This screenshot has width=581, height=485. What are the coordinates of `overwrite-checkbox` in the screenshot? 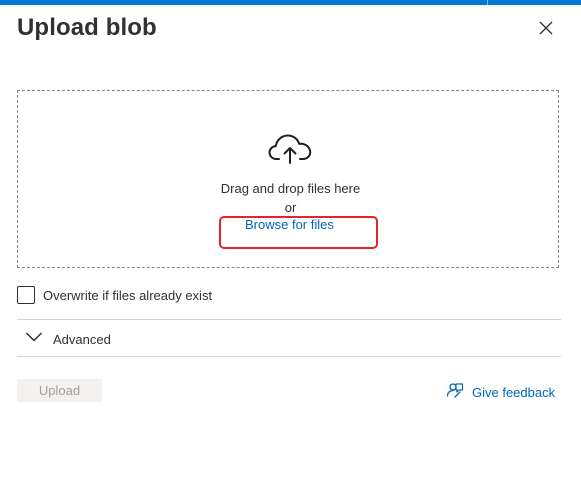 It's located at (26, 295).